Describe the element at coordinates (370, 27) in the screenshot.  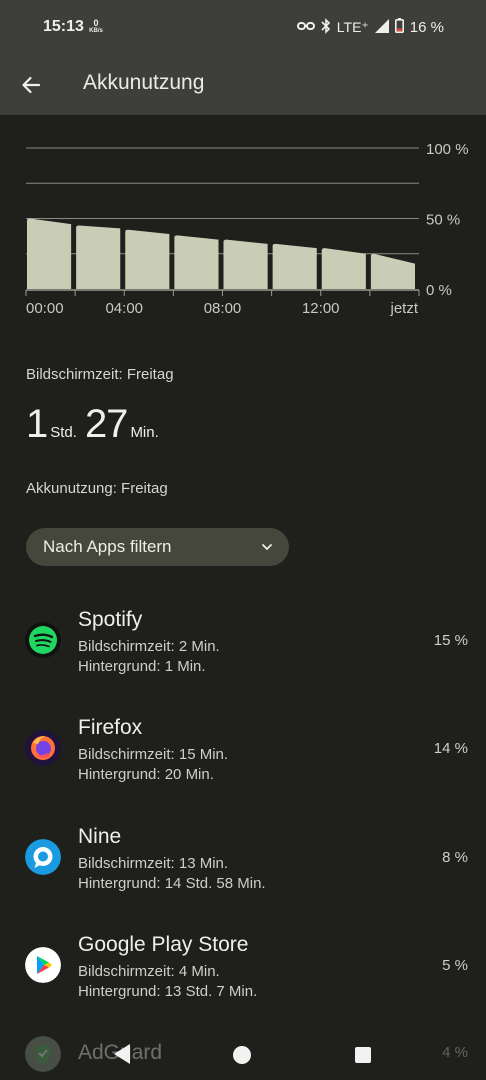
I see `status-icons: LTE⁺ 16 %` at that location.